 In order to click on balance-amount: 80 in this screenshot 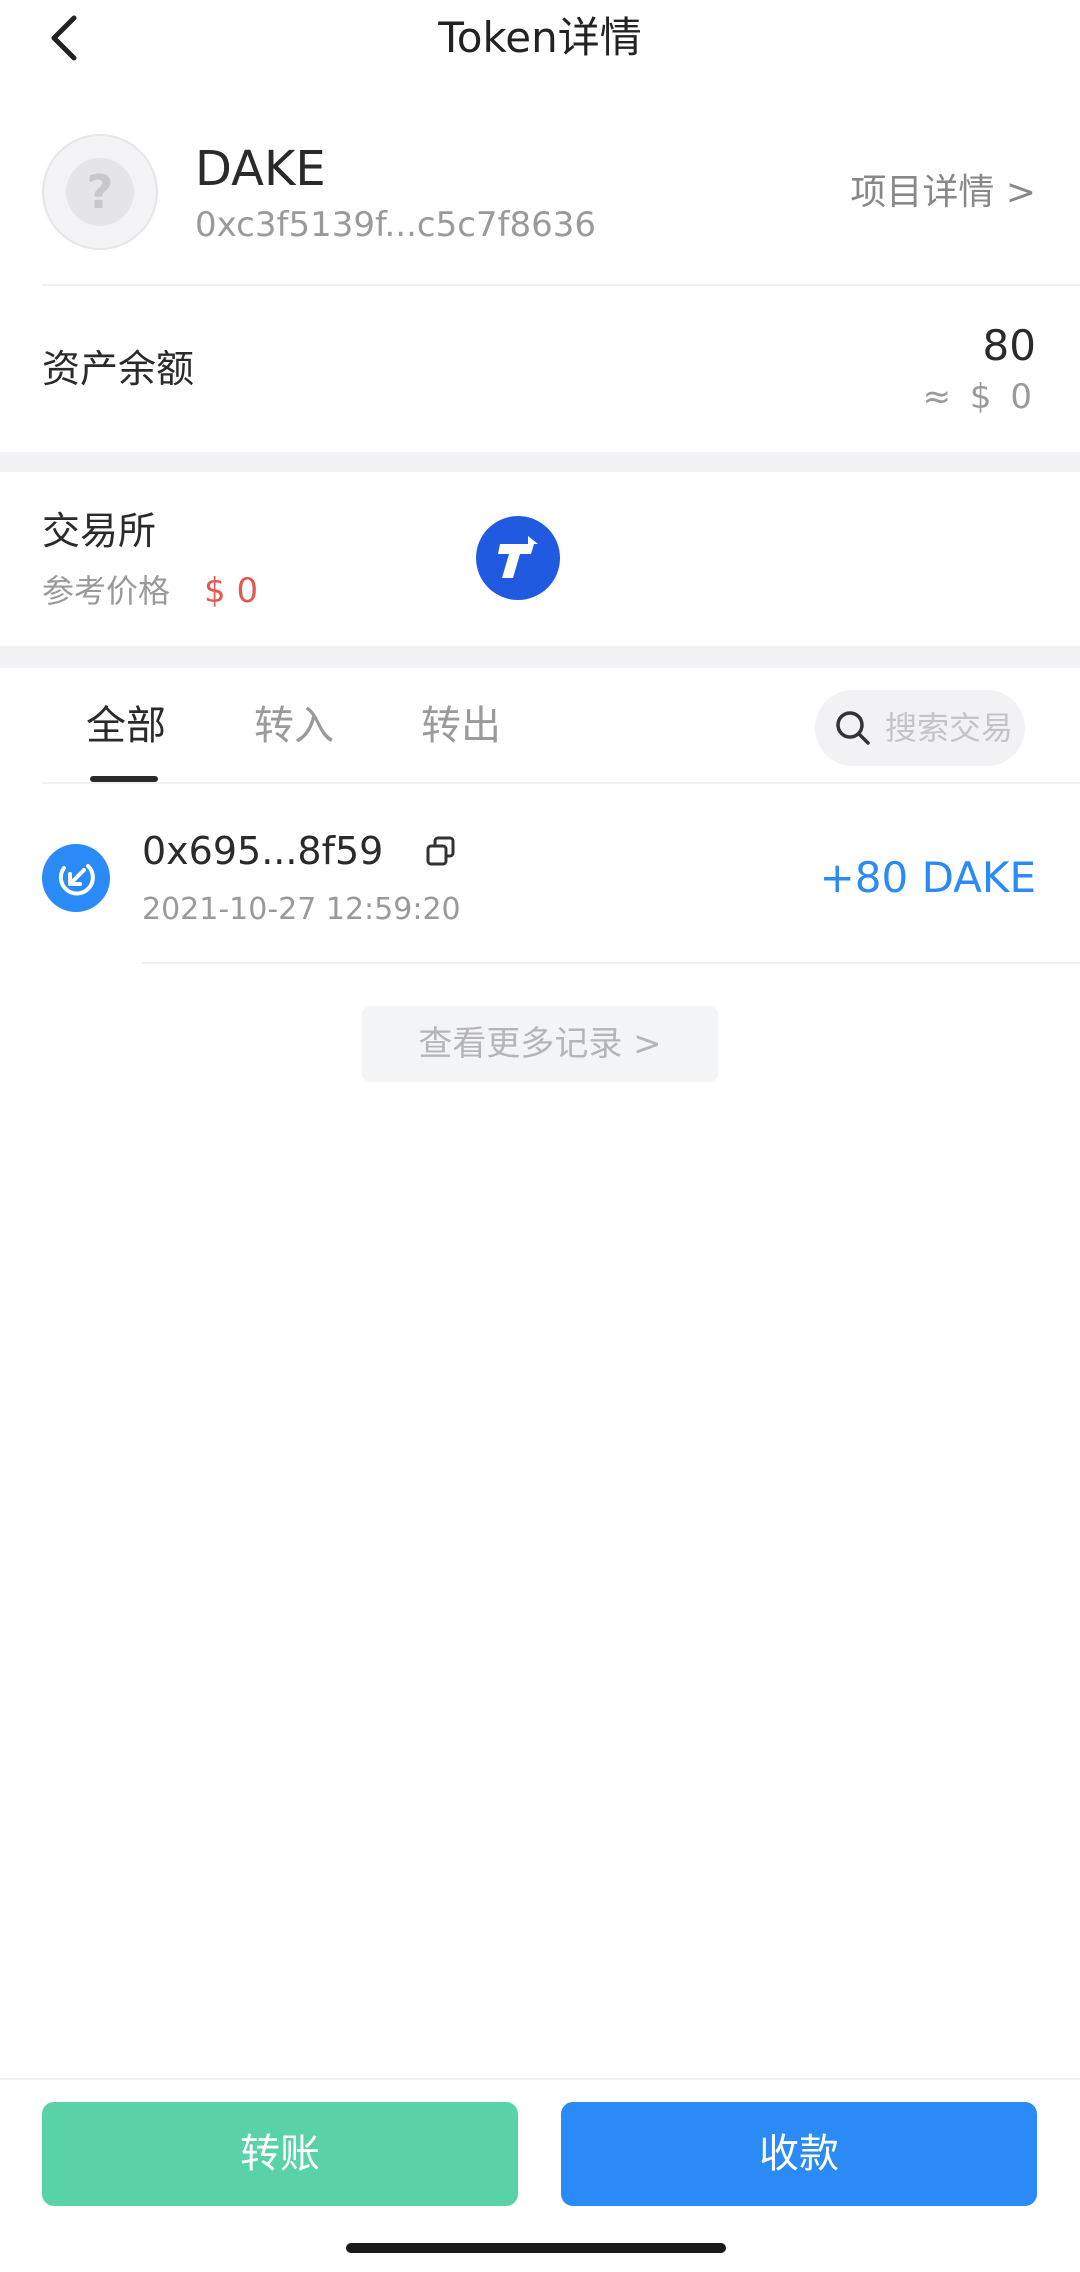, I will do `click(1009, 345)`.